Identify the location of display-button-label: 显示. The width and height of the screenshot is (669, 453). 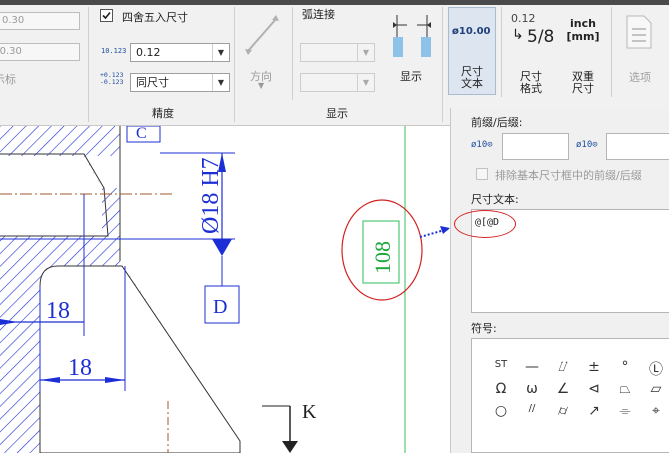
(411, 76).